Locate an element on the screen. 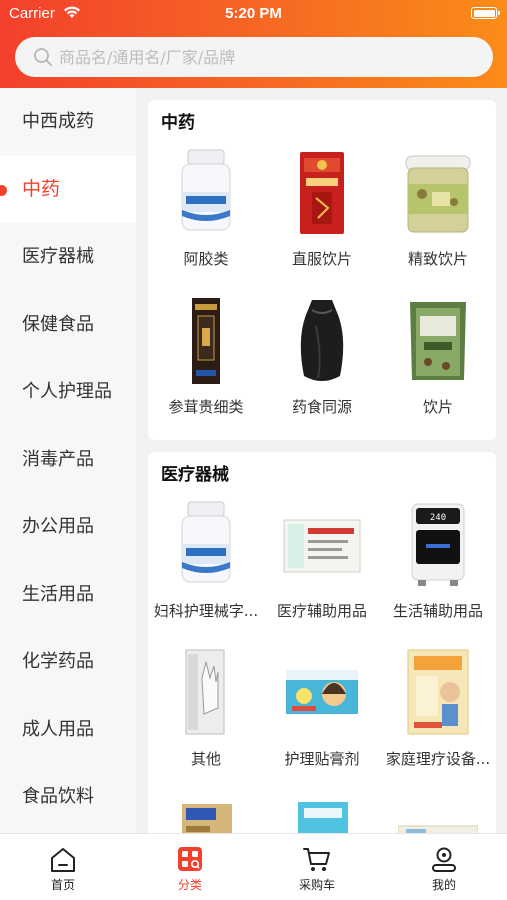 This screenshot has width=507, height=900. product-name: 护理贴膏剂 is located at coordinates (322, 759).